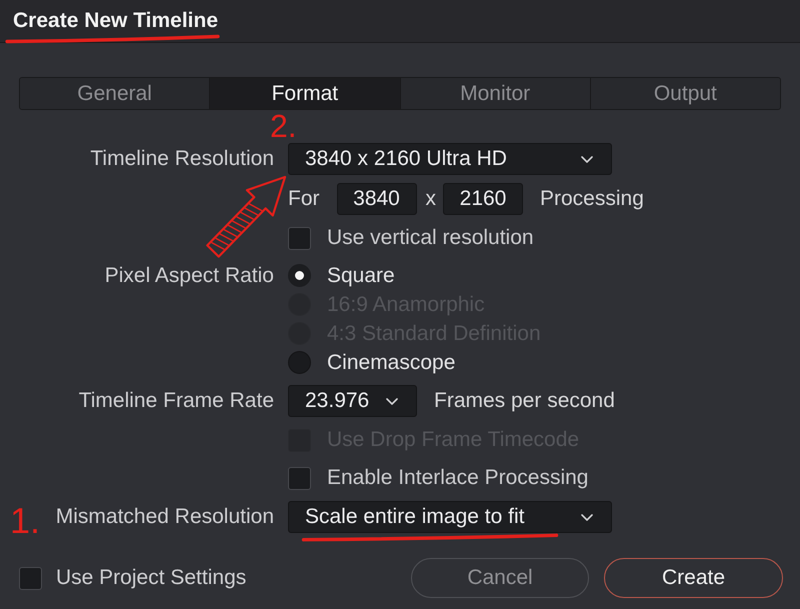 The image size is (800, 609). I want to click on checkbox-label: Enable Interlace Processing, so click(457, 478).